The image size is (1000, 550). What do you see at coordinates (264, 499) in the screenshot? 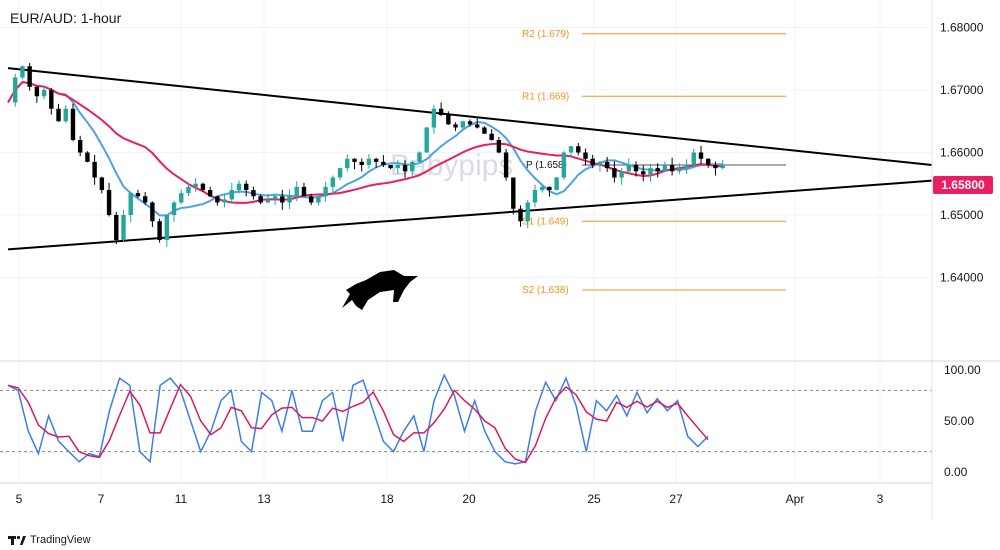
I see `date-tick-label: 13` at bounding box center [264, 499].